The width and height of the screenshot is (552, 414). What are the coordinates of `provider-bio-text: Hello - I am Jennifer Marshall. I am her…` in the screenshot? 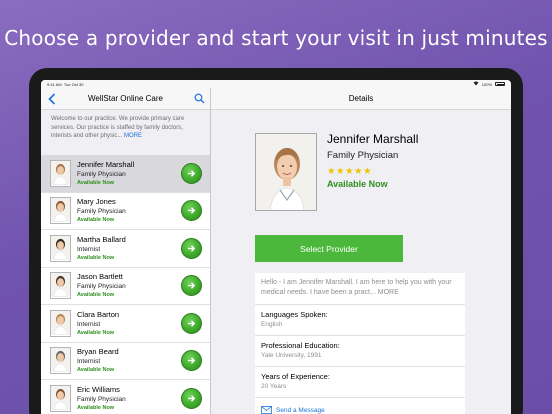 It's located at (356, 287).